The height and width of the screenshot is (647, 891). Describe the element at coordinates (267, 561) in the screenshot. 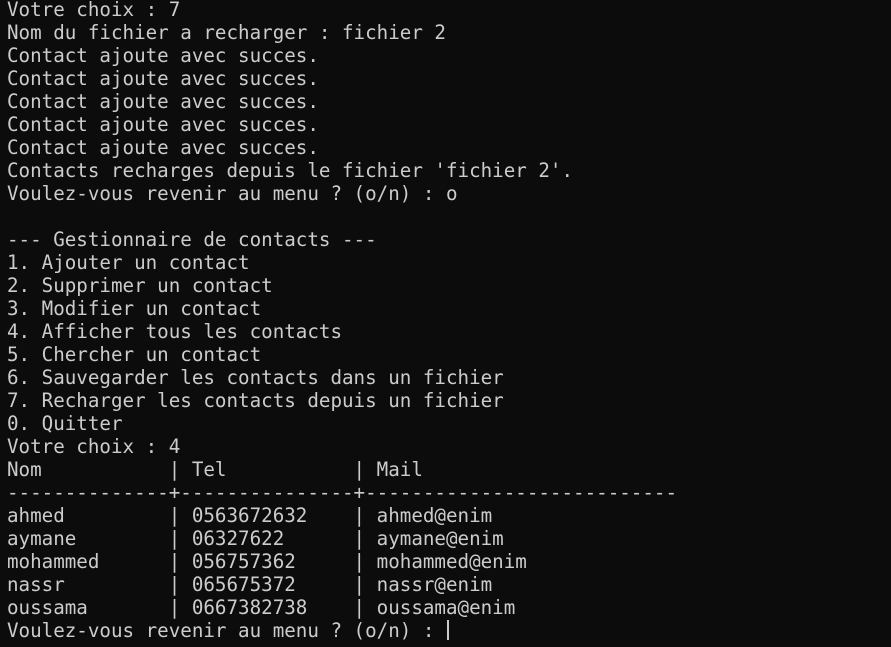

I see `table-row: mohammed | 056757362 | mohammed@enim` at that location.